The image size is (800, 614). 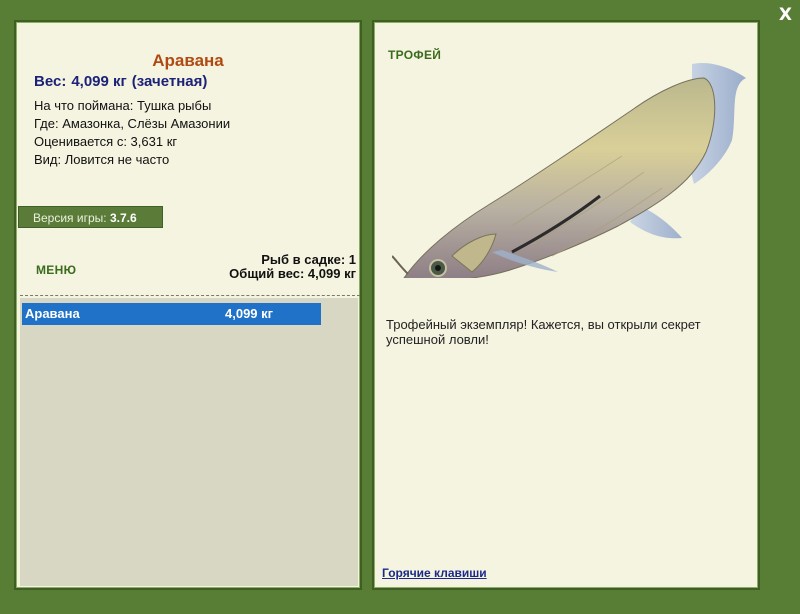 What do you see at coordinates (123, 105) in the screenshot?
I see `caught-on-text: На что поймана: Тушка рыбы` at bounding box center [123, 105].